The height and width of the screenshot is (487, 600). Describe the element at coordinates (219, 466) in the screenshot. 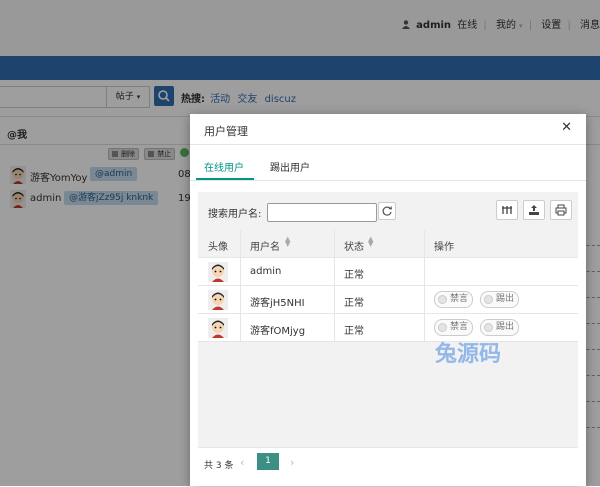

I see `total-count: 共 3 条` at that location.